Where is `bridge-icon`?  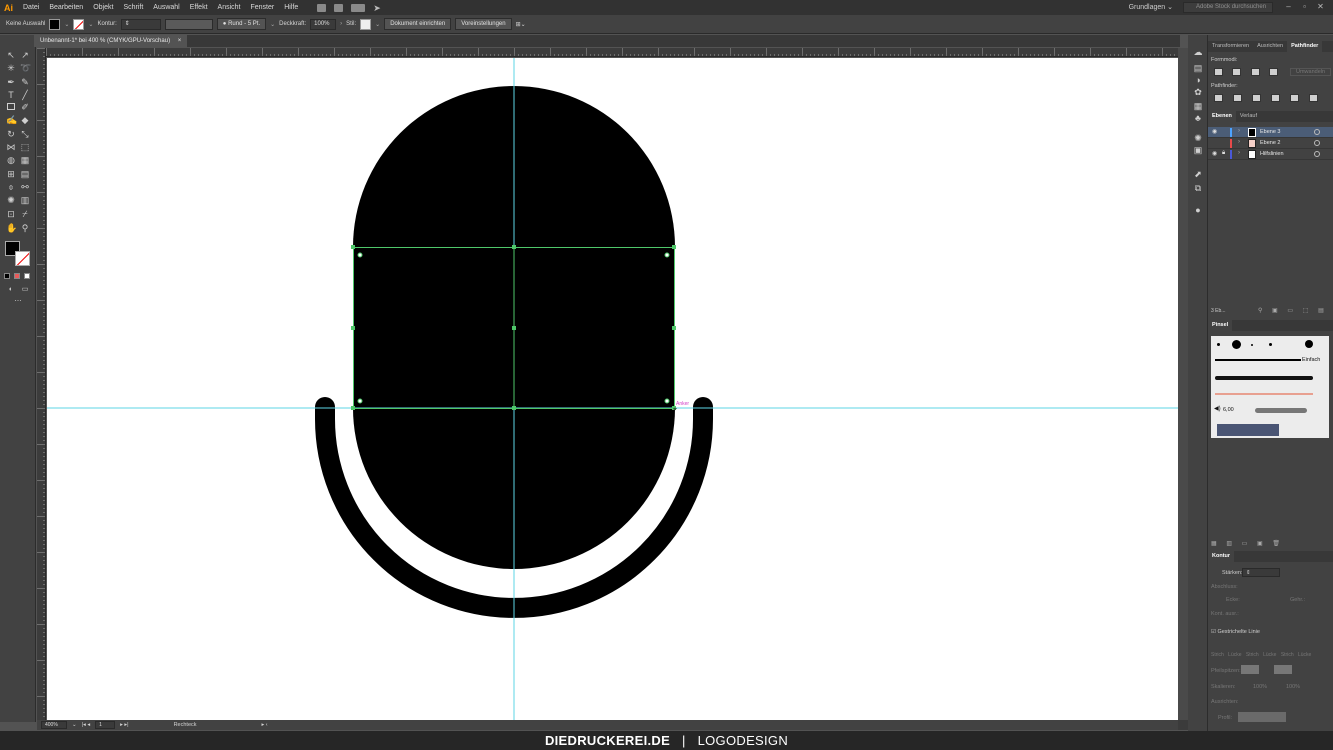
bridge-icon is located at coordinates (322, 7).